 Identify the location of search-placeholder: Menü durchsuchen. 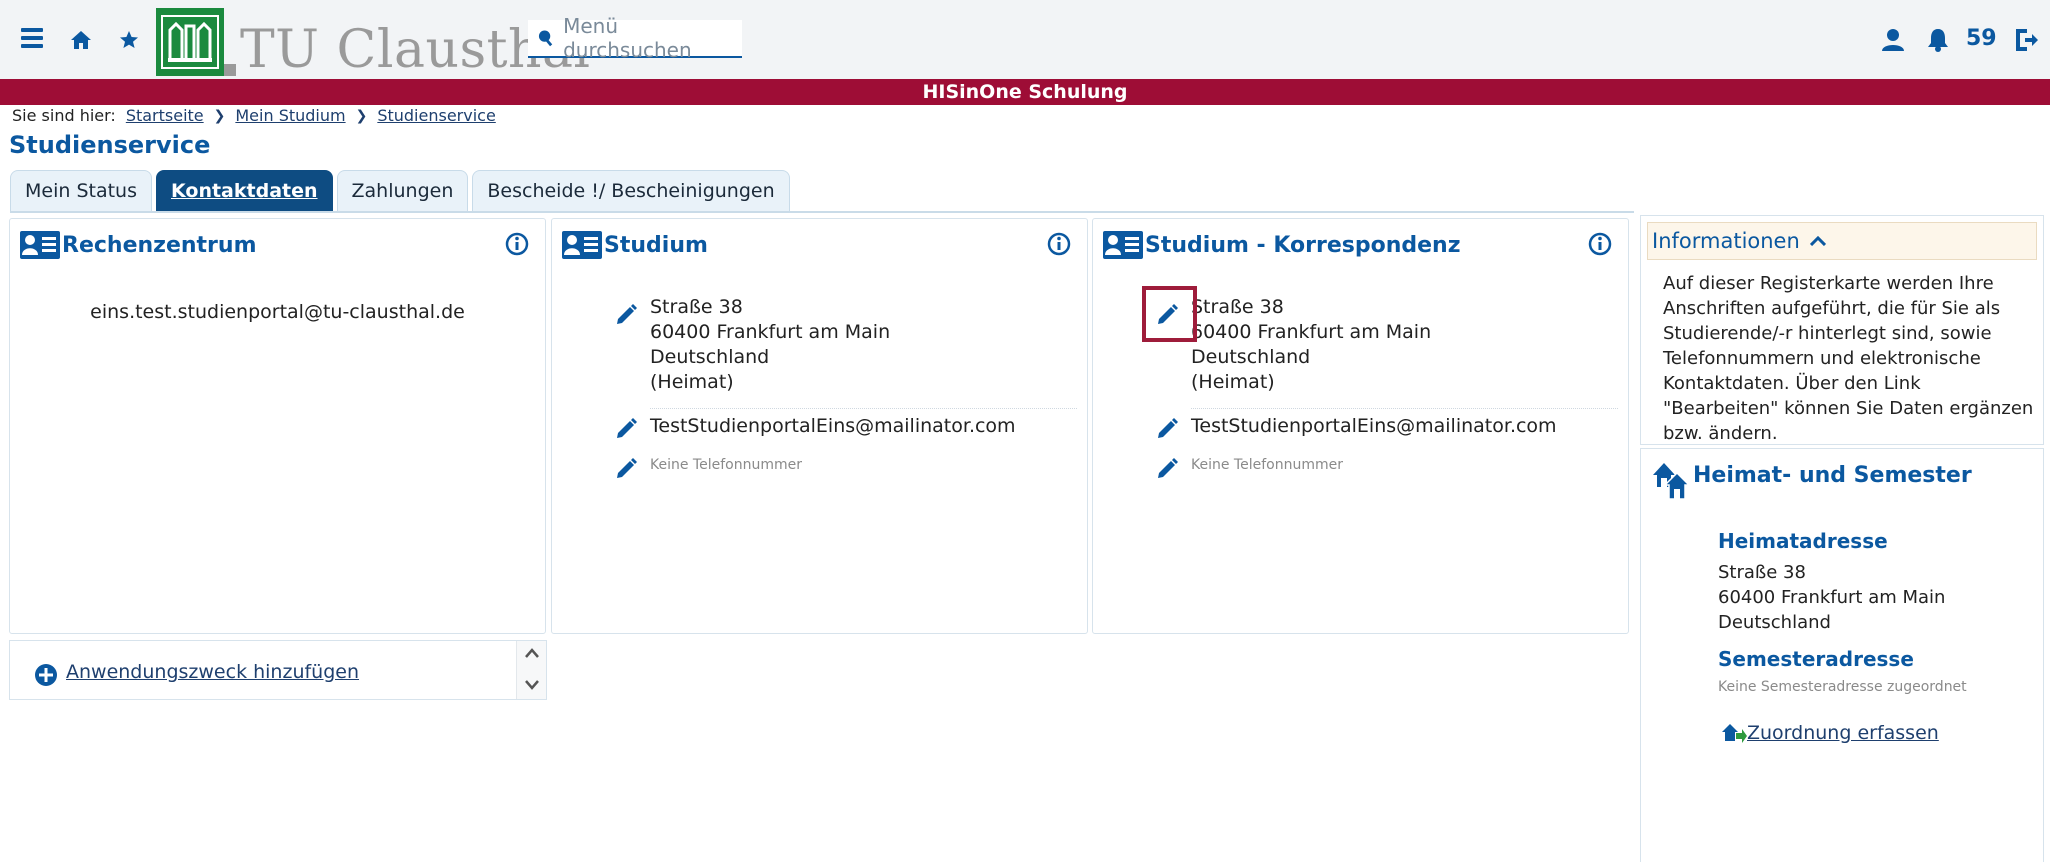
(627, 38).